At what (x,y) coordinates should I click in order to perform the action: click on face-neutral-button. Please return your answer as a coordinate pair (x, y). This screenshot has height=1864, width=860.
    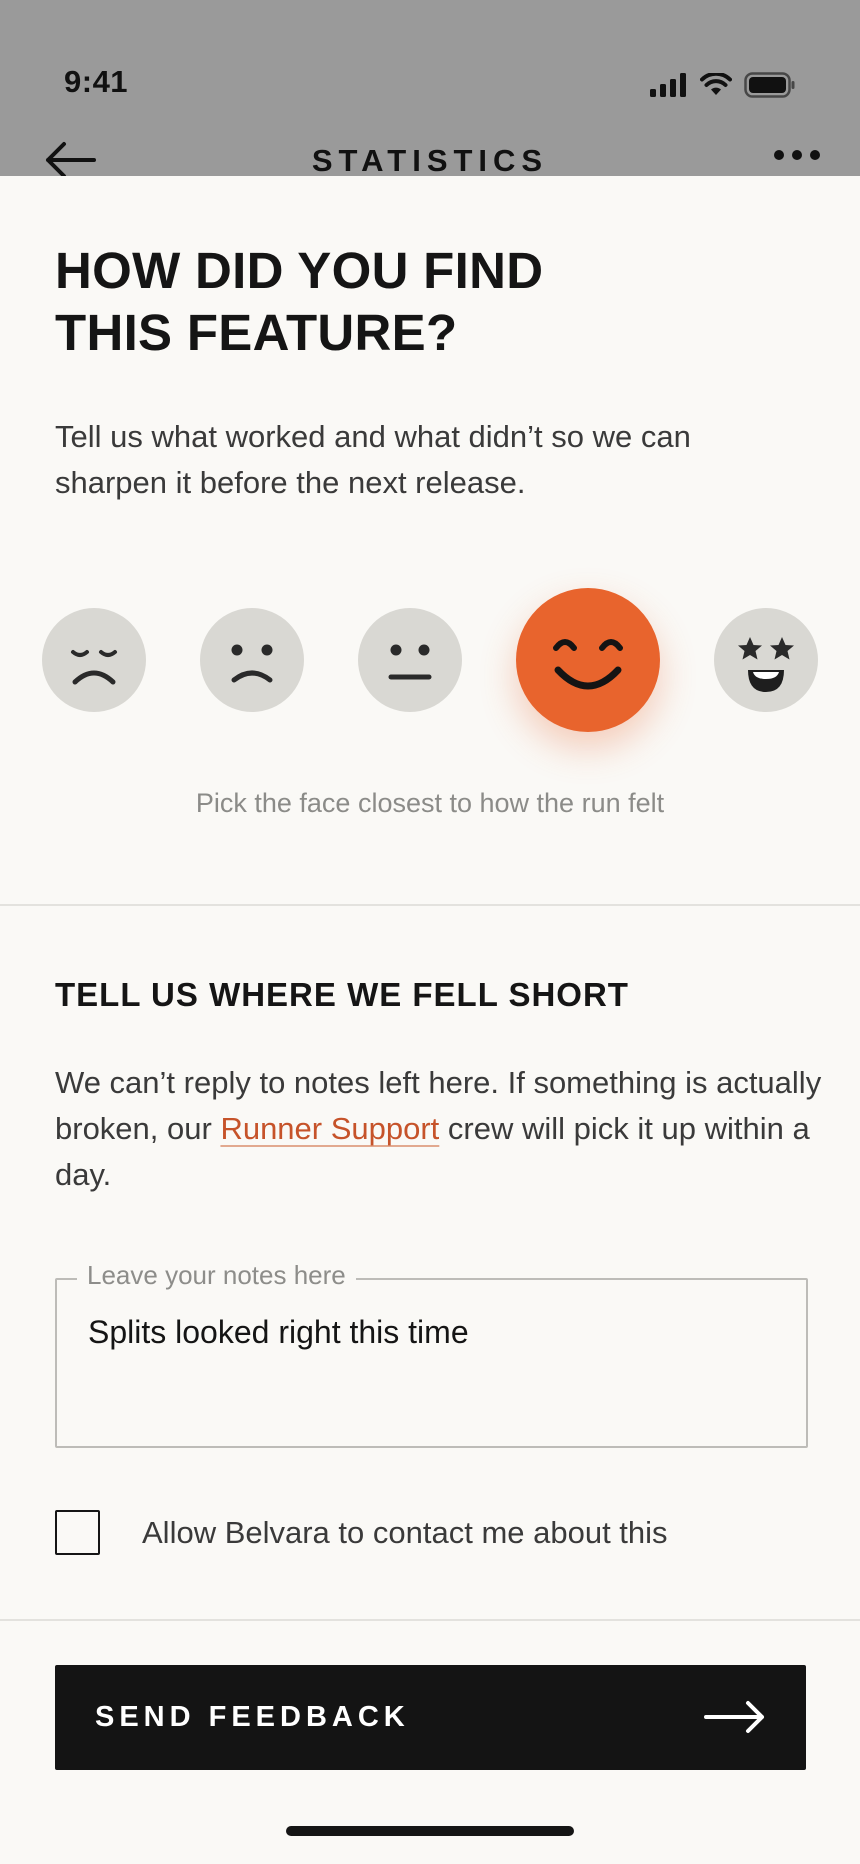
    Looking at the image, I should click on (410, 660).